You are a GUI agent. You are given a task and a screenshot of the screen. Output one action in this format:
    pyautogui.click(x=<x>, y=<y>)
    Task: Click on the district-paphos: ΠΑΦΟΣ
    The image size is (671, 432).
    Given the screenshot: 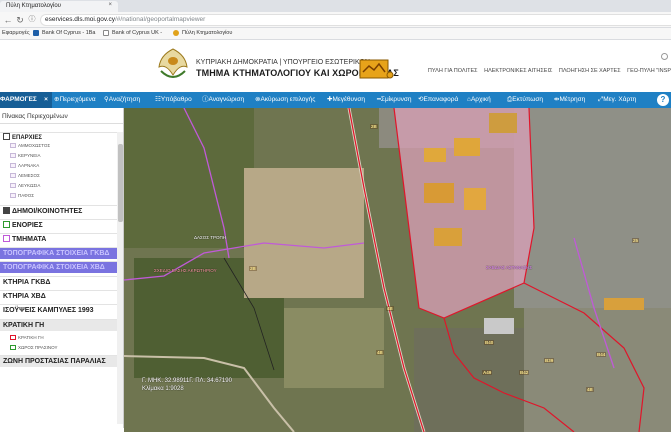 What is the action you would take?
    pyautogui.click(x=63, y=196)
    